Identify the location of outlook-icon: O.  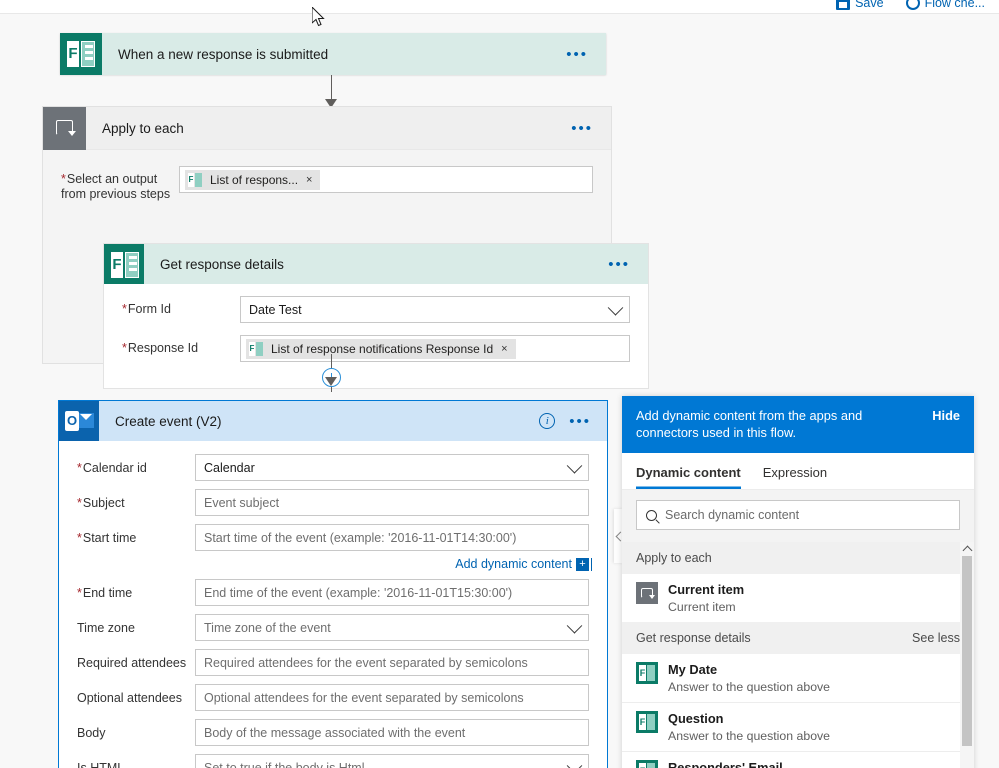
(79, 421).